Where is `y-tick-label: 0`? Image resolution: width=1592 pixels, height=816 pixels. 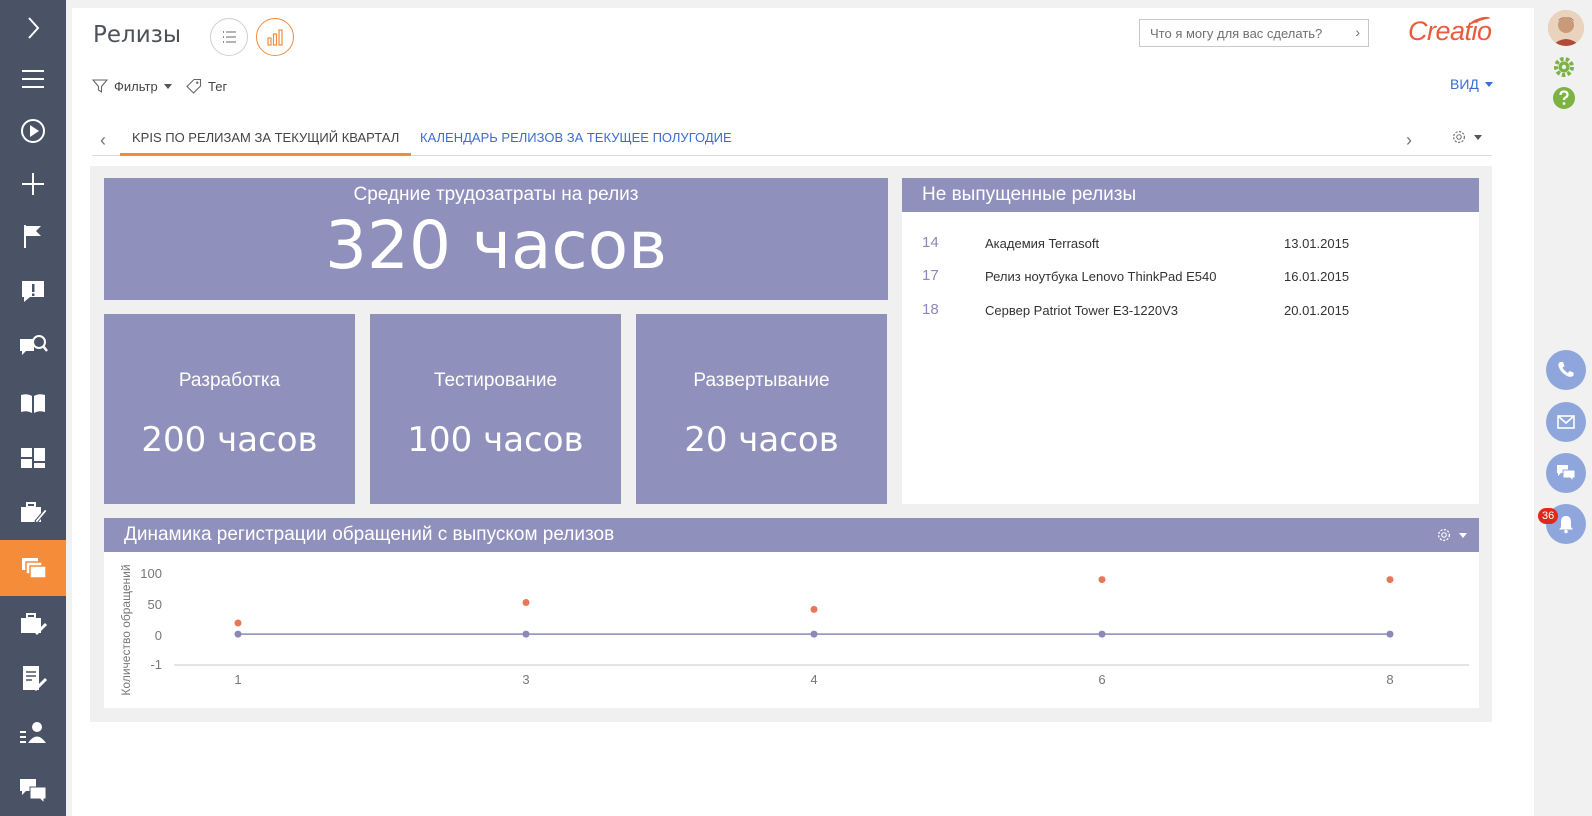 y-tick-label: 0 is located at coordinates (158, 635).